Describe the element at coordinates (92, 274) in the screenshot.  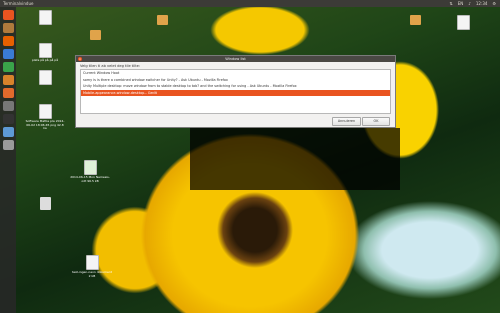
I see `desktop-file-label: test-ingen-navn dokument 2 kB` at that location.